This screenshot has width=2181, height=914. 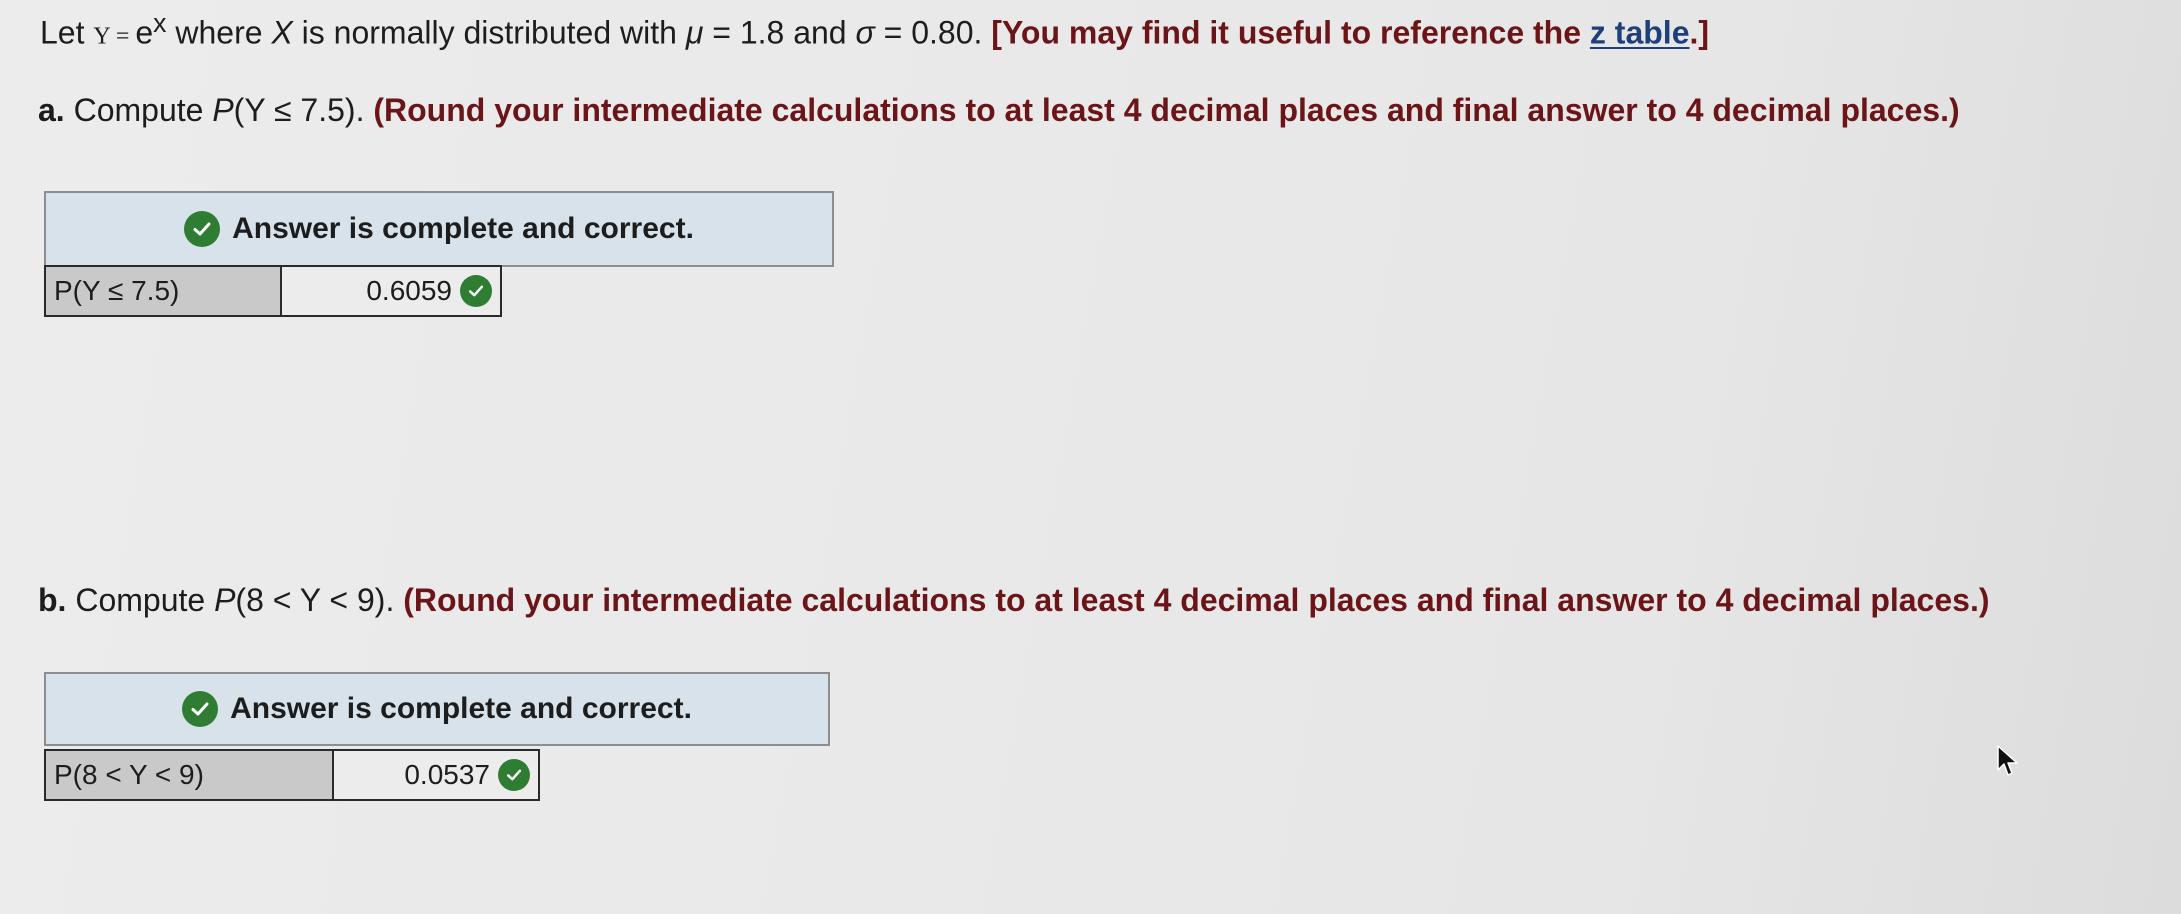 What do you see at coordinates (489, 32) in the screenshot?
I see `distribution-text: is normally distributed with` at bounding box center [489, 32].